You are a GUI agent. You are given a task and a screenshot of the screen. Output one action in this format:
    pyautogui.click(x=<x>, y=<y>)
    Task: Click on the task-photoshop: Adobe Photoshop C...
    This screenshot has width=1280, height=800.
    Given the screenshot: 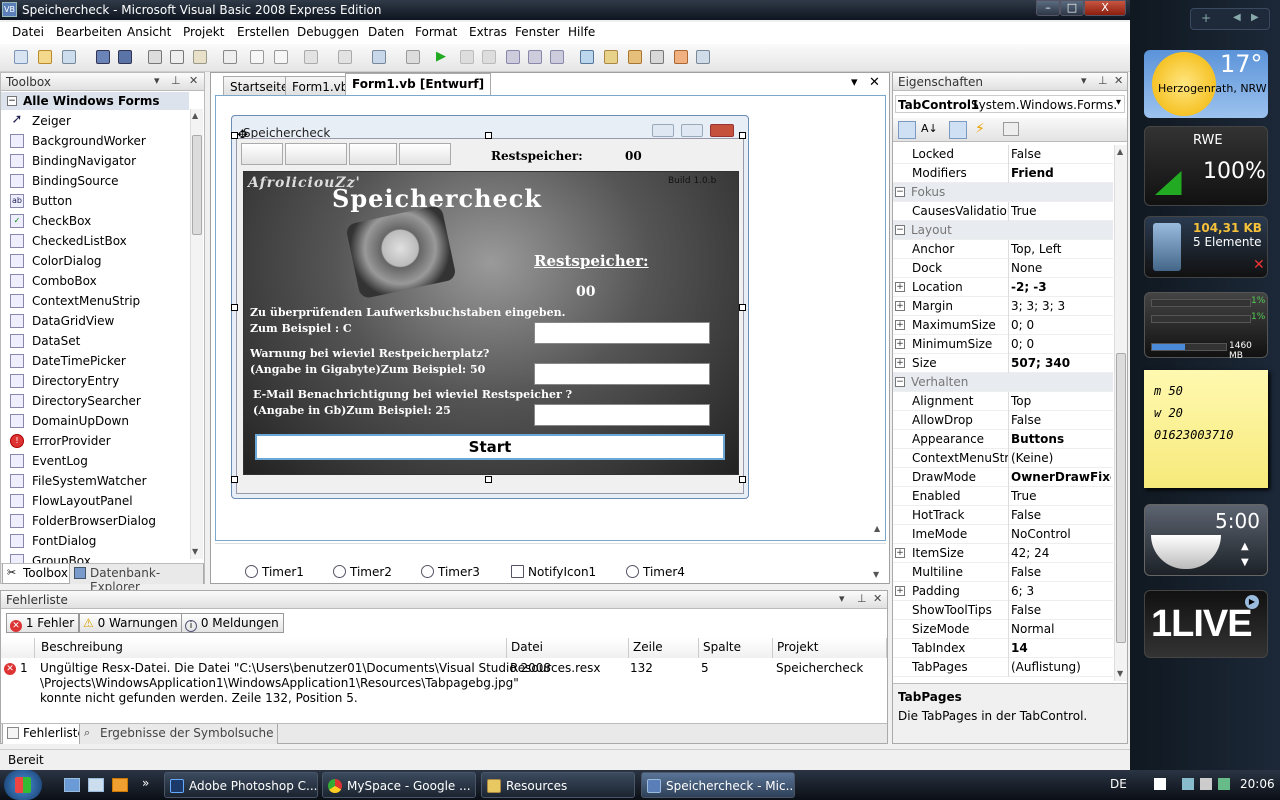 What is the action you would take?
    pyautogui.click(x=241, y=785)
    